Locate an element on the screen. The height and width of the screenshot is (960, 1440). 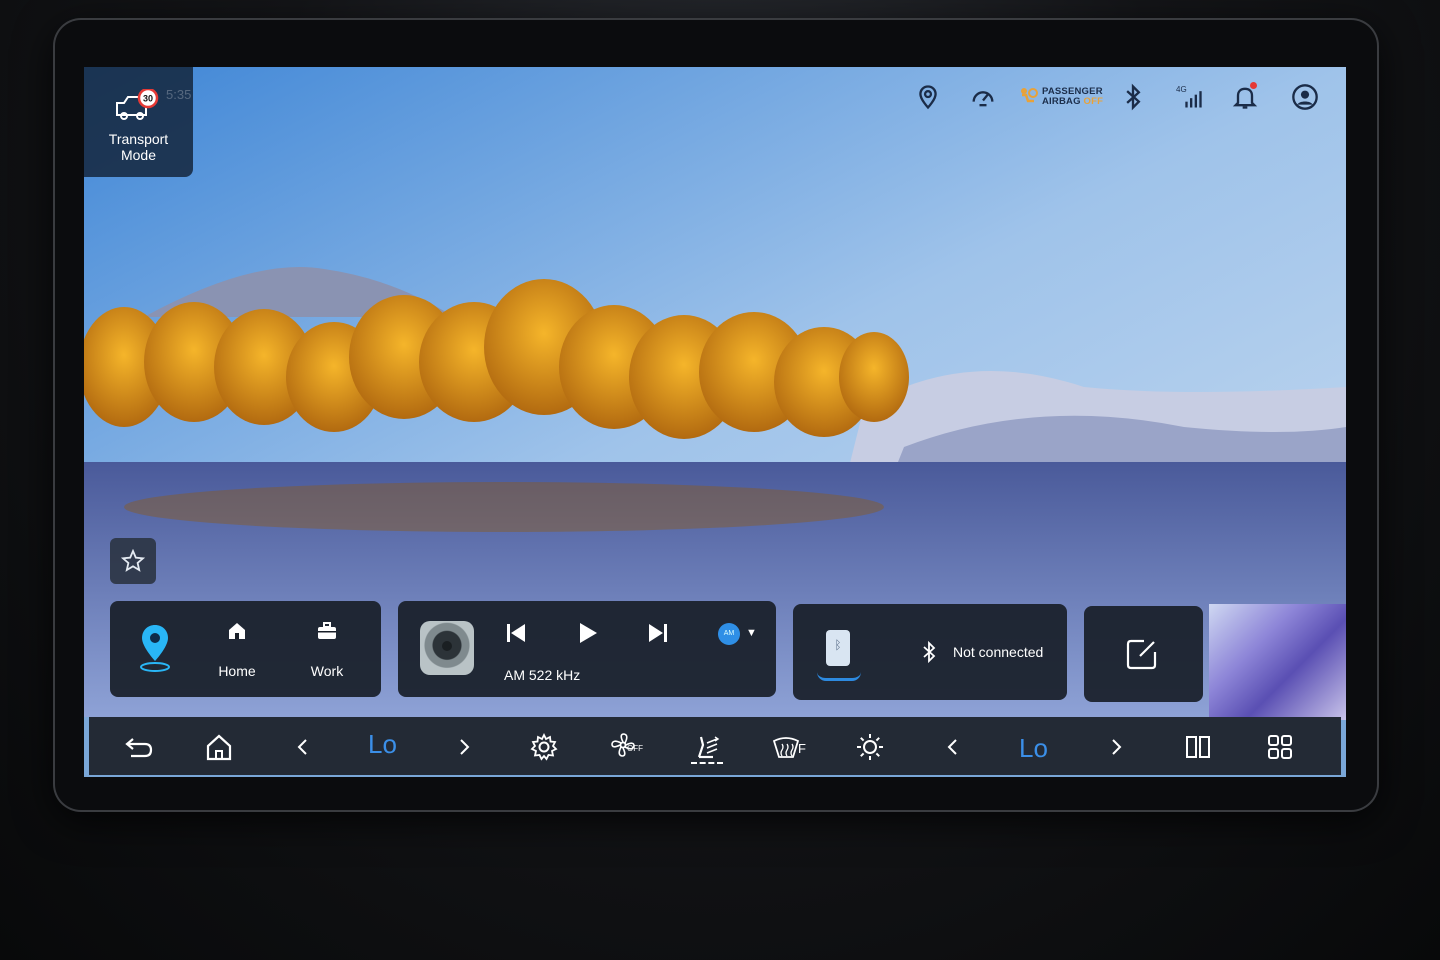
user-profile-icon is located at coordinates (1305, 97).